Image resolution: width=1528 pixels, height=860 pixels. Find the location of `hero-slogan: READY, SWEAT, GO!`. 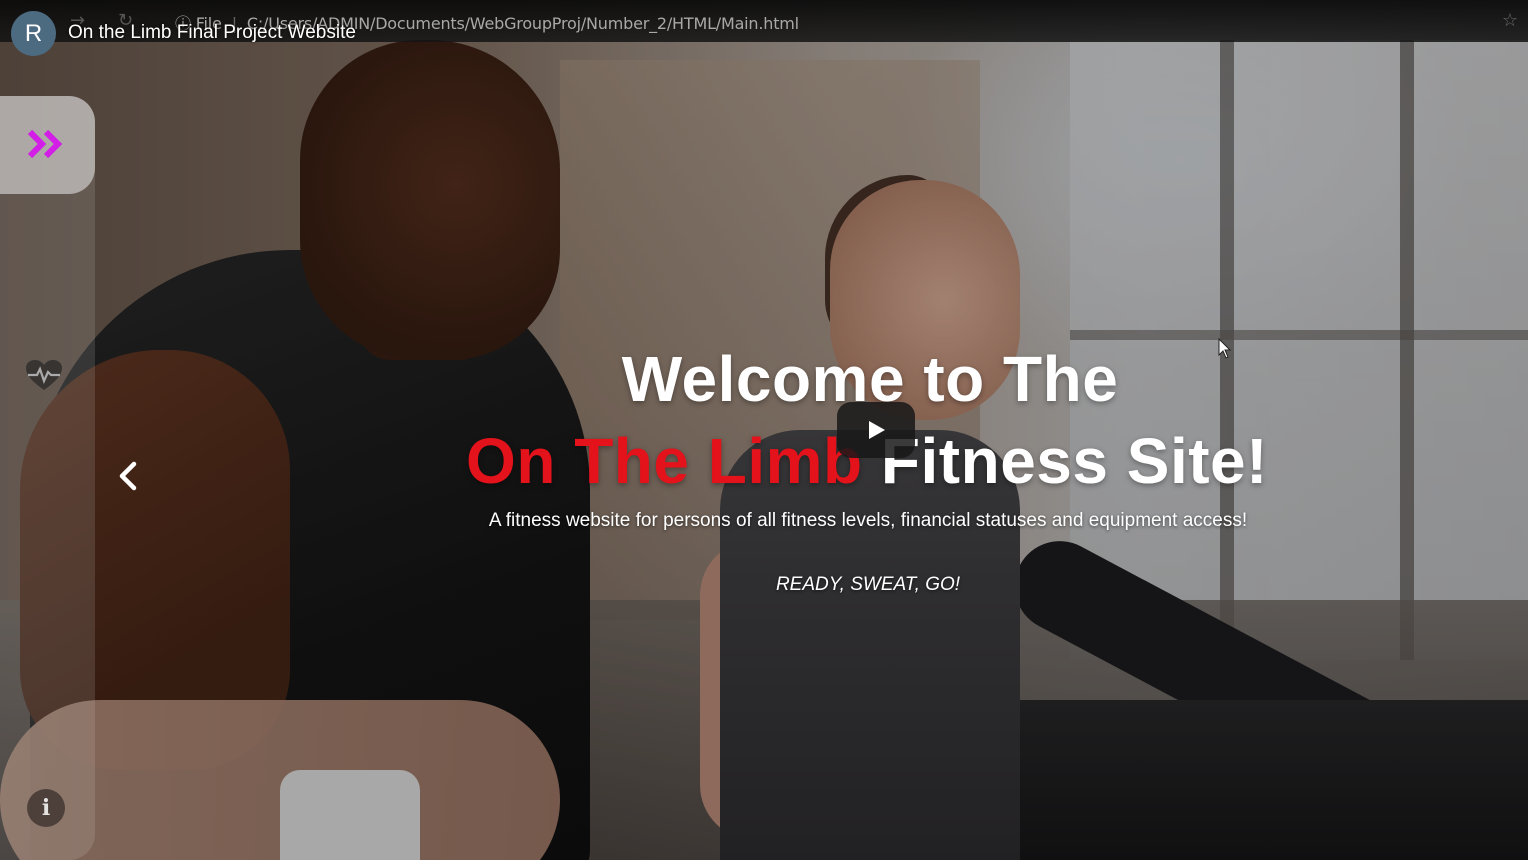

hero-slogan: READY, SWEAT, GO! is located at coordinates (868, 584).